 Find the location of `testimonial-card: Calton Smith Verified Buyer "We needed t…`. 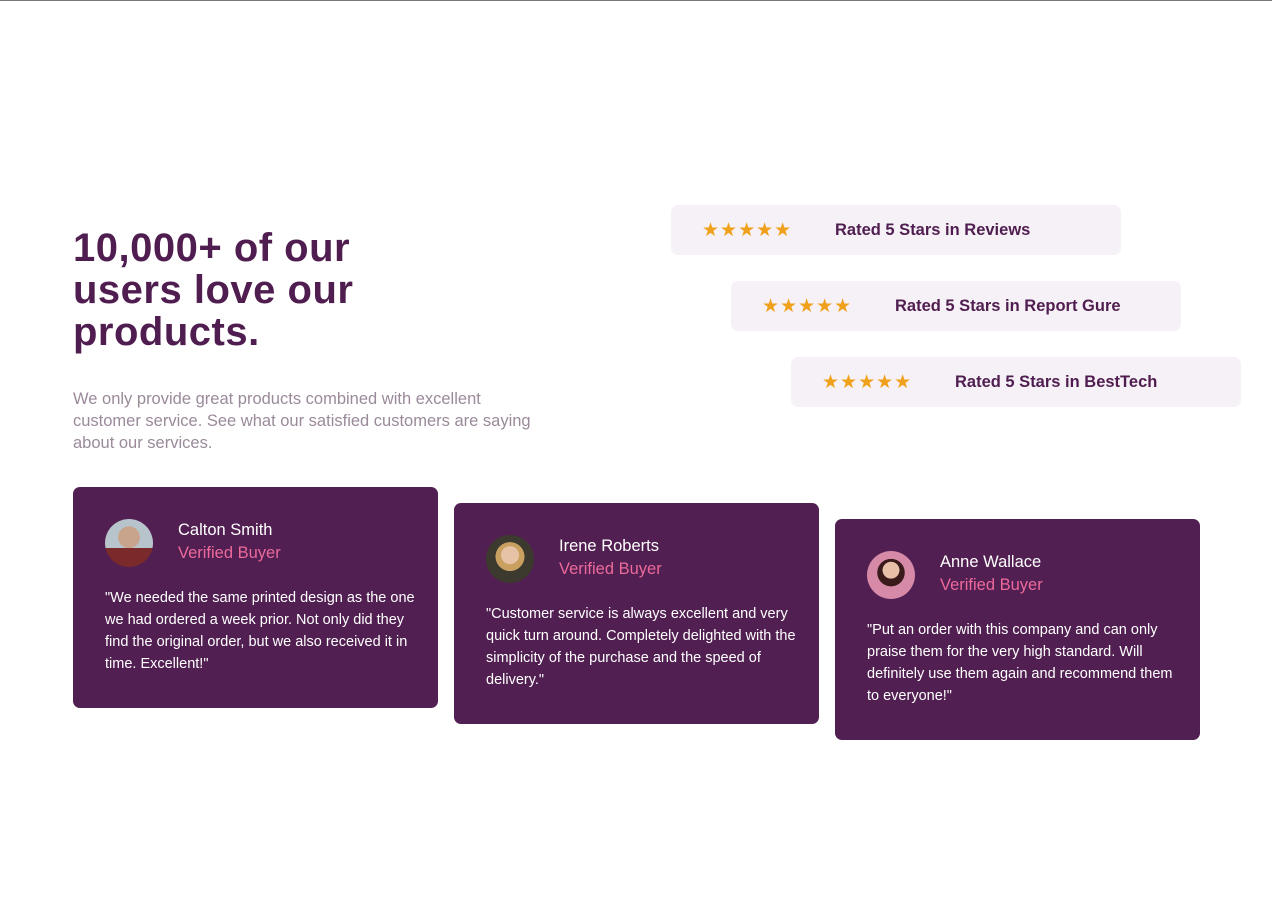

testimonial-card: Calton Smith Verified Buyer "We needed t… is located at coordinates (255, 597).